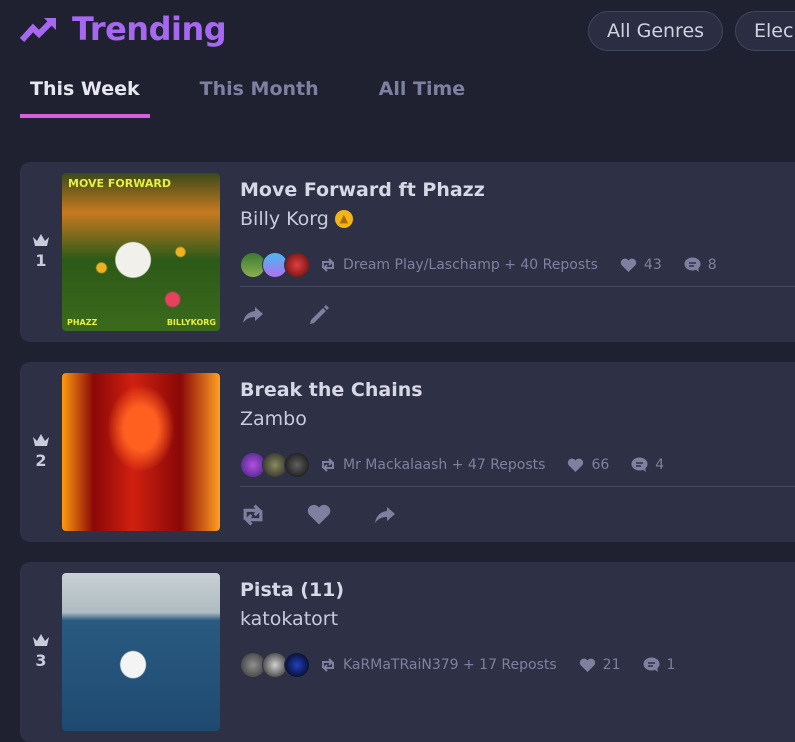 This screenshot has height=742, width=795. Describe the element at coordinates (470, 265) in the screenshot. I see `reposts-text: Dream Play/Laschamp + 40 Reposts` at that location.